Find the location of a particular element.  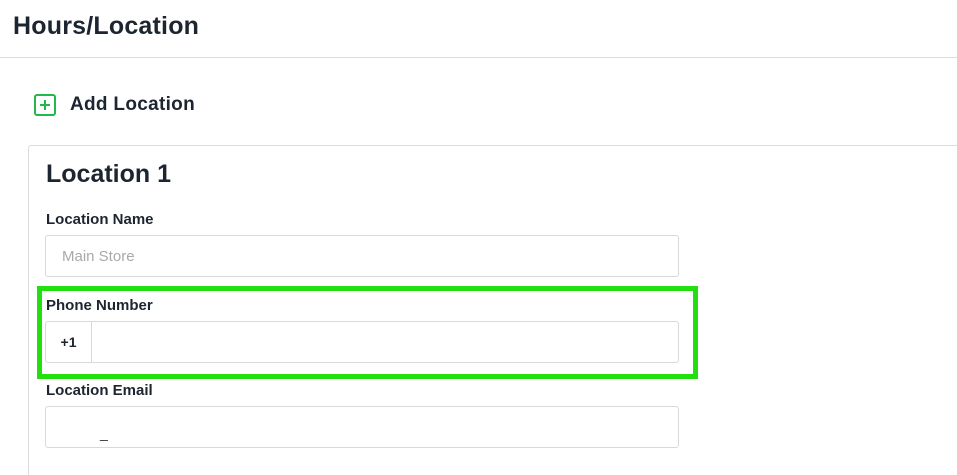

phone-number-input is located at coordinates (385, 342).